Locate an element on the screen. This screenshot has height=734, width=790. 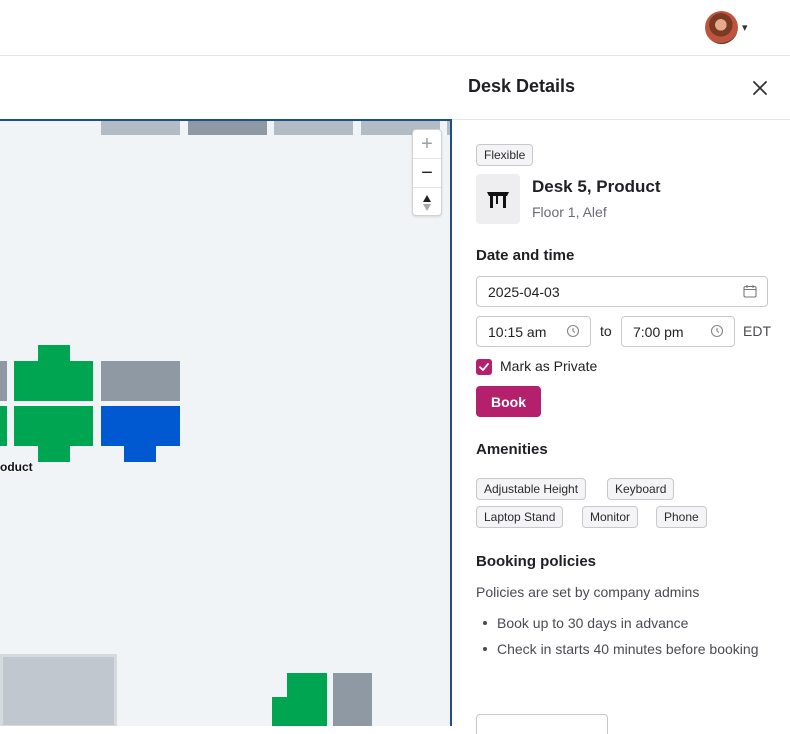
map-zoom-controls: + − is located at coordinates (427, 172).